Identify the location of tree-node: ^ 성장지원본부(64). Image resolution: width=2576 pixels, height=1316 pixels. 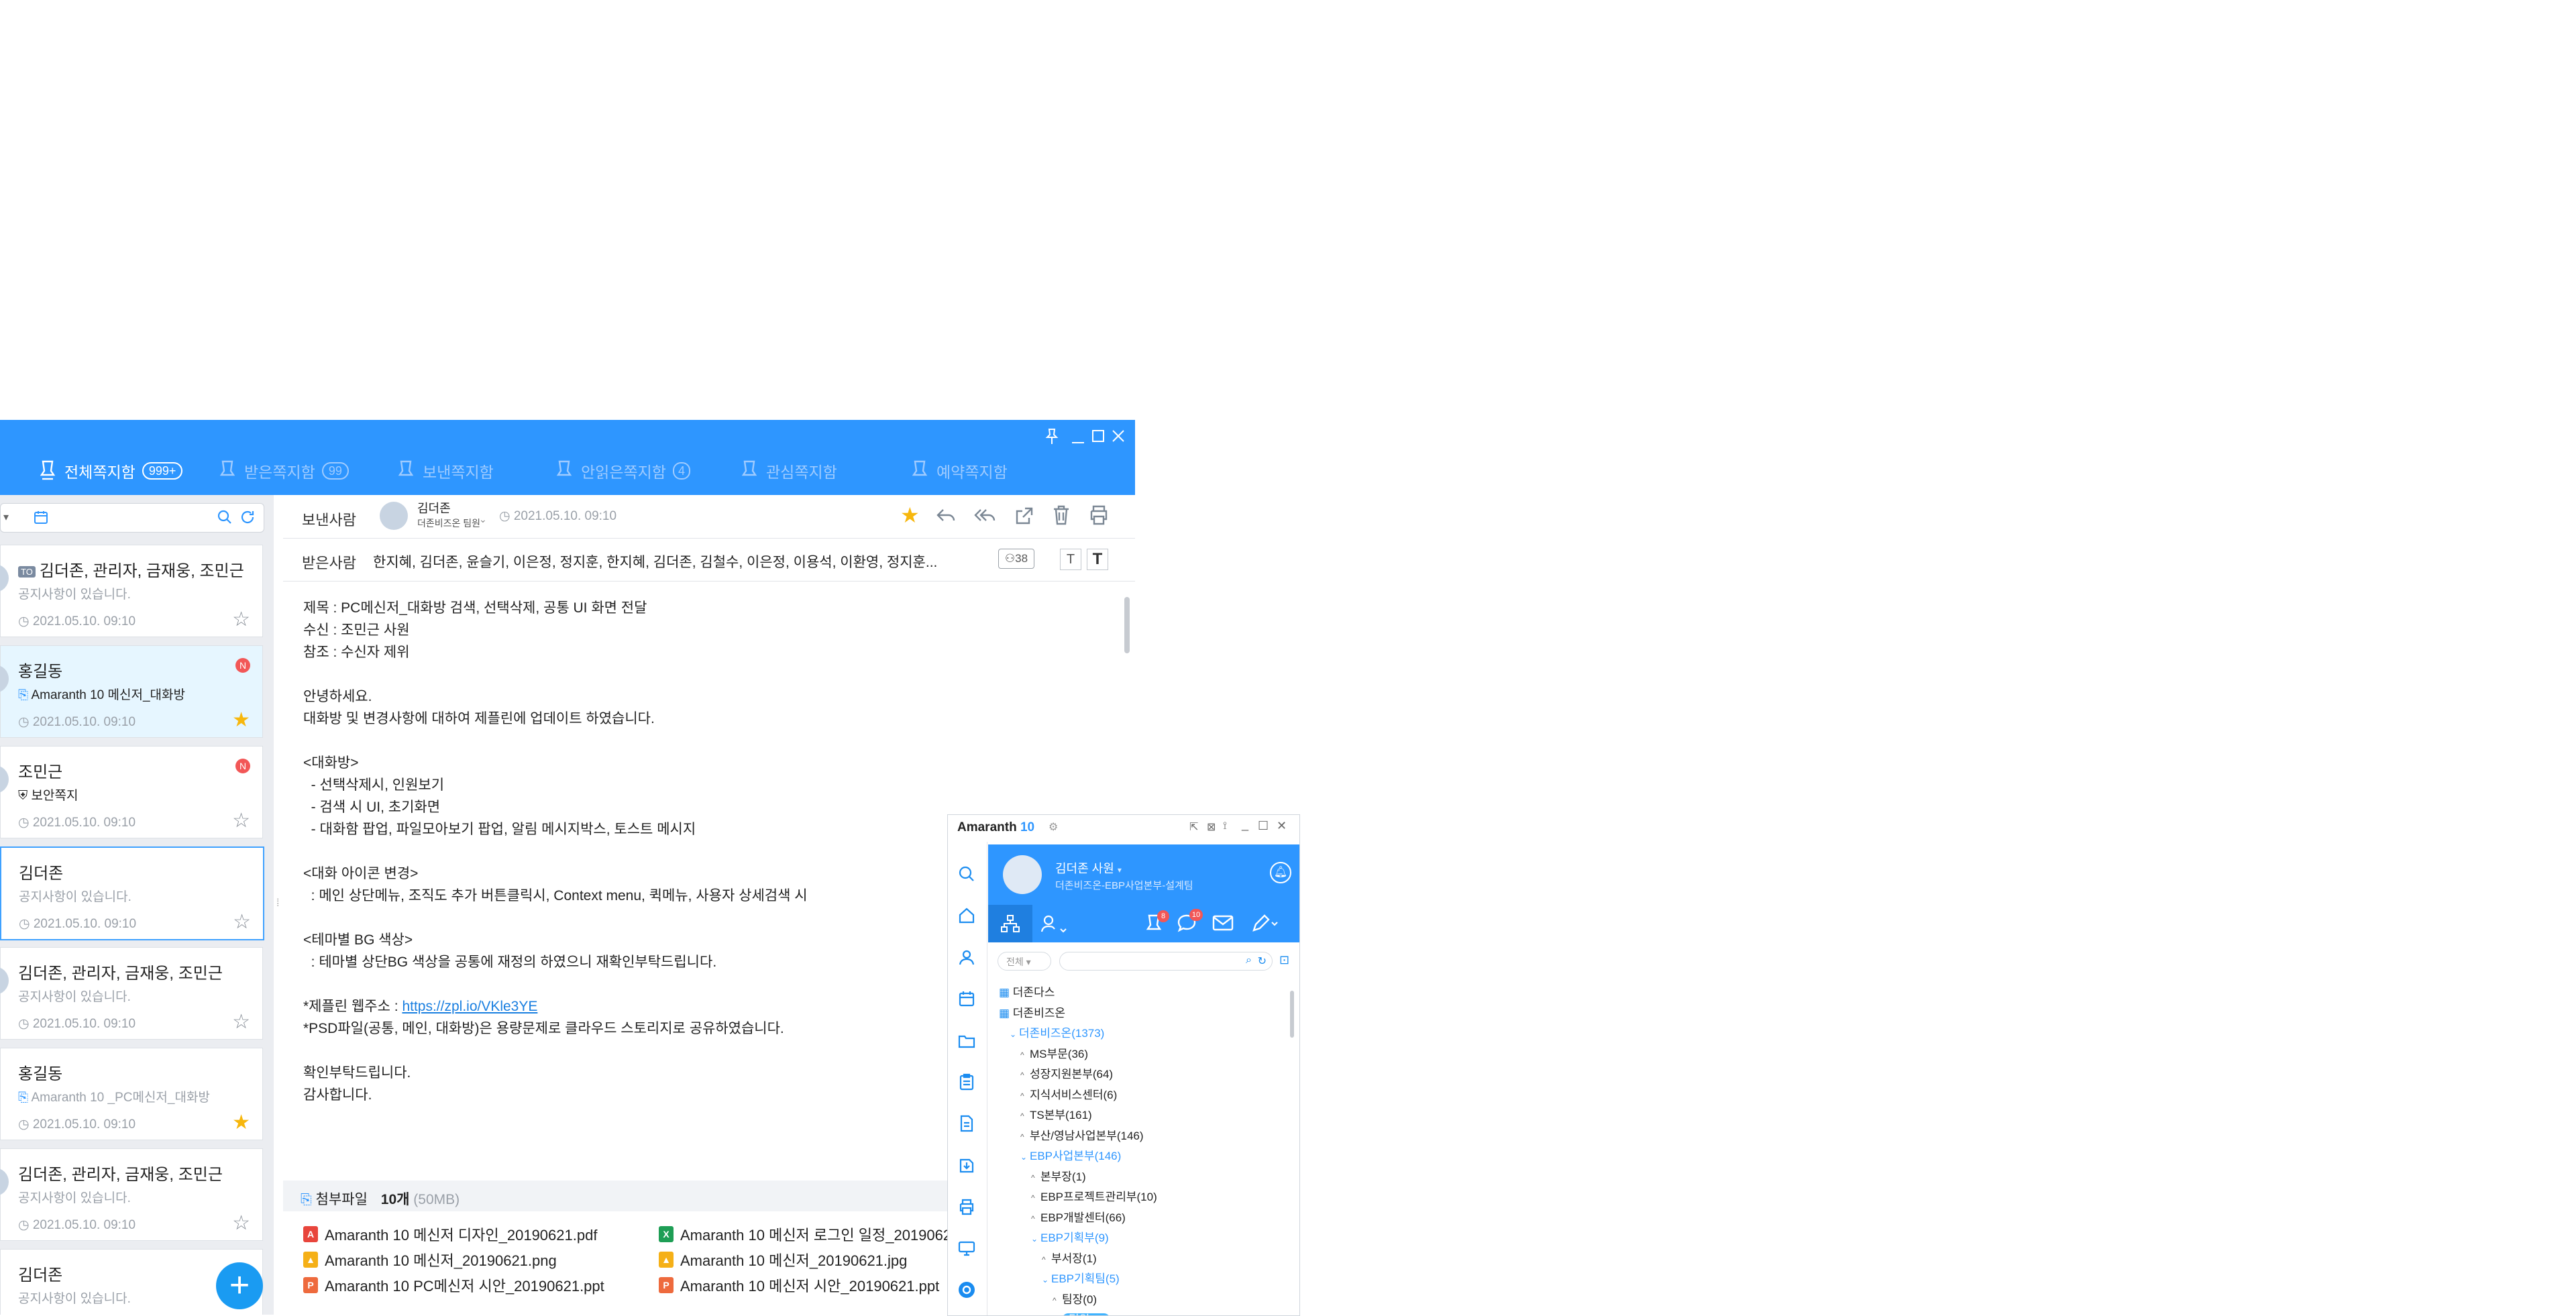
(1066, 1072).